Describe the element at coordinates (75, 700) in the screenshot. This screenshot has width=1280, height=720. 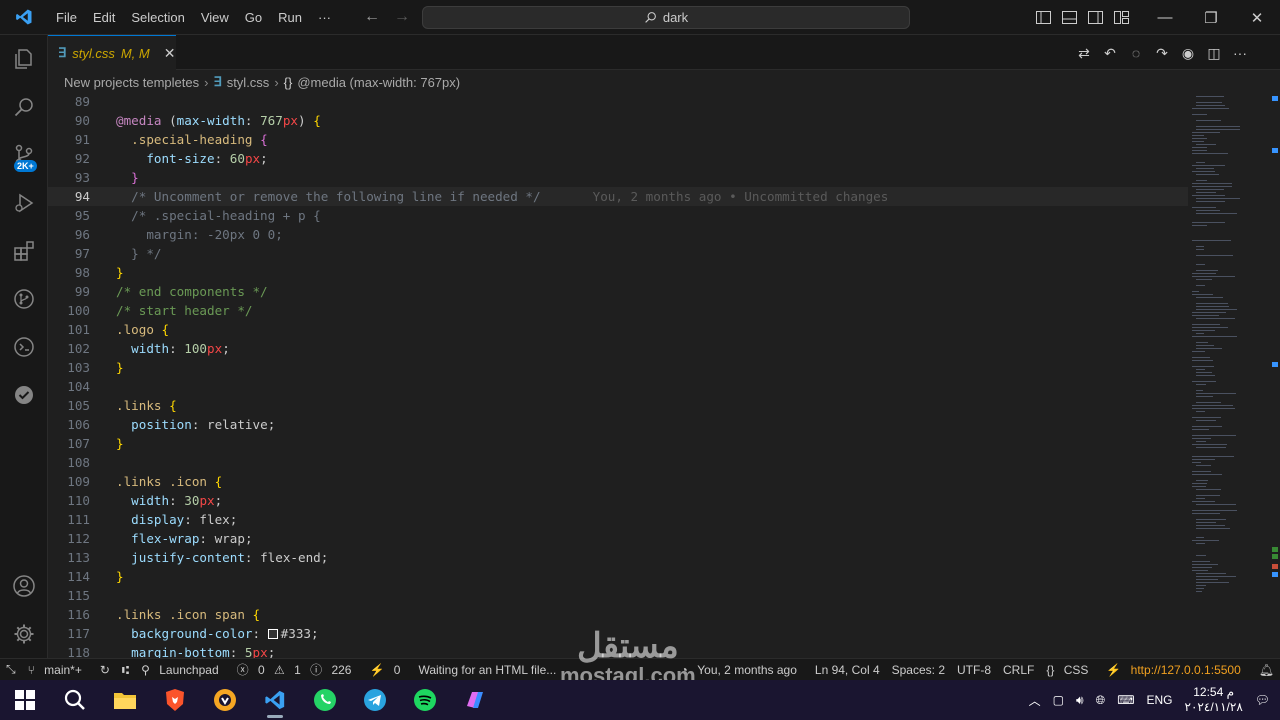
I see `taskbar-search-icon` at that location.